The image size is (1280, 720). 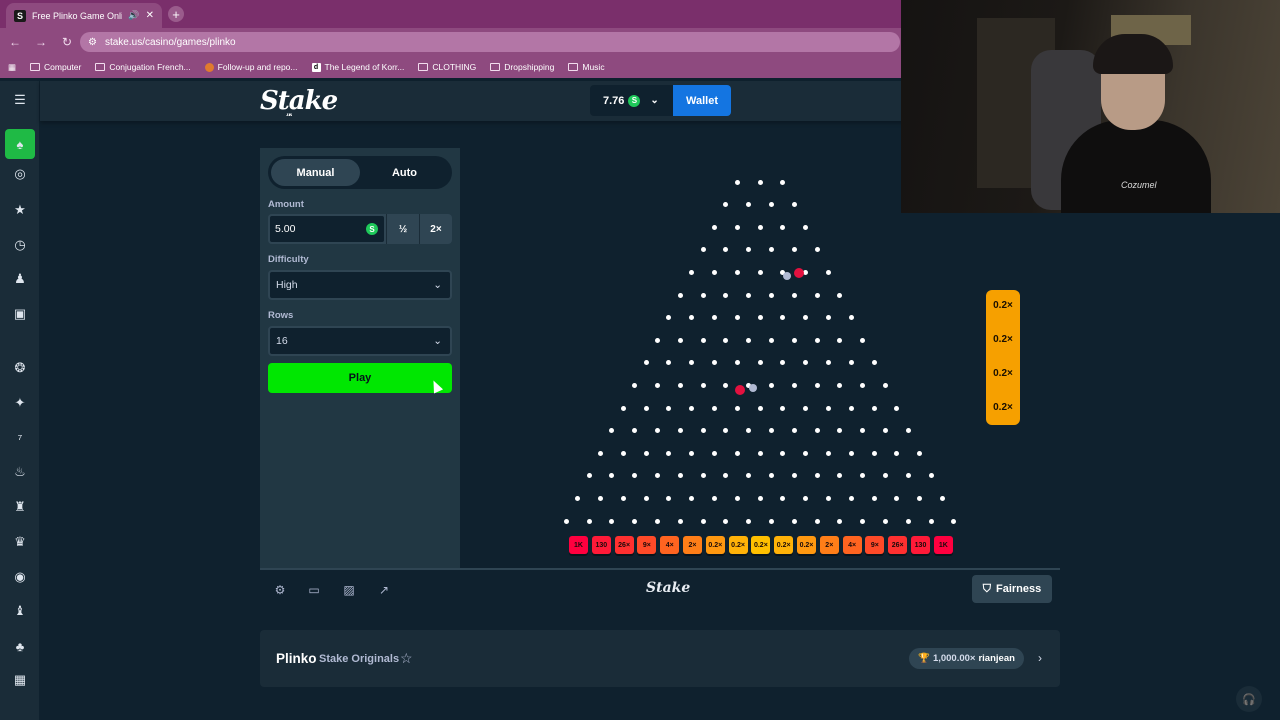 What do you see at coordinates (787, 276) in the screenshot?
I see `ball-trail` at bounding box center [787, 276].